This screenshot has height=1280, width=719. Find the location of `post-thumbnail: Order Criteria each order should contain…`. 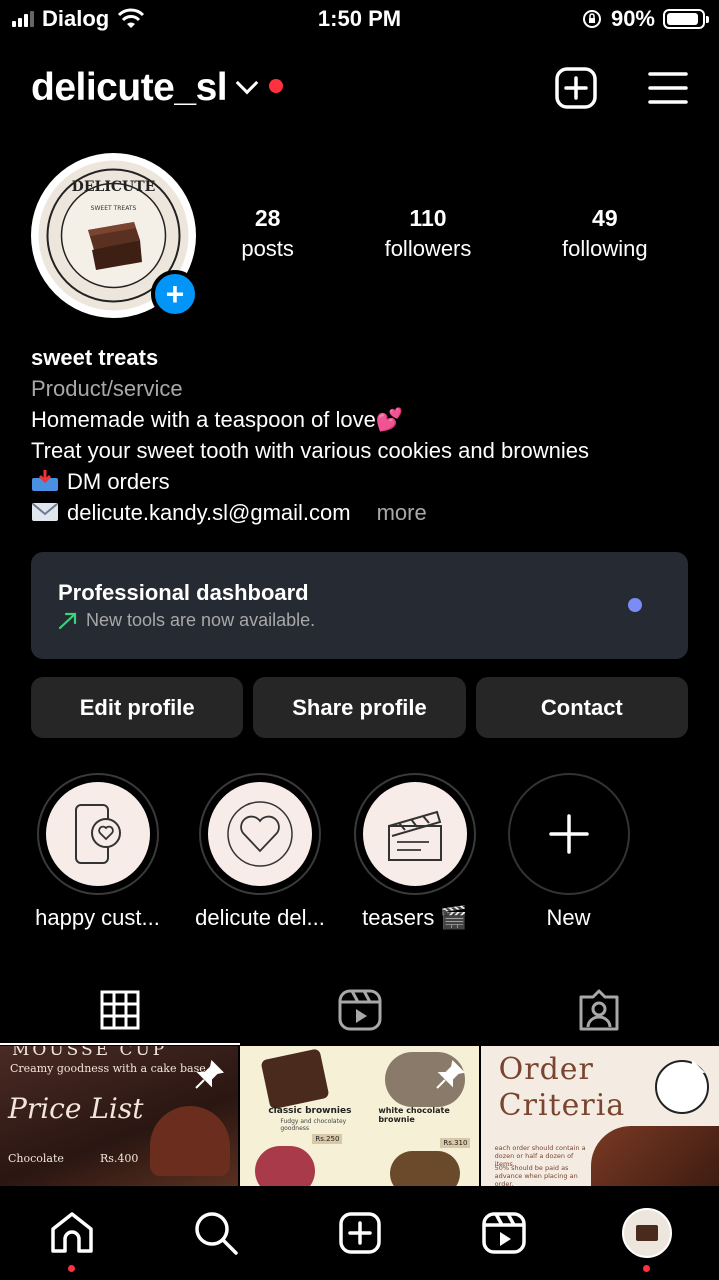

post-thumbnail: Order Criteria each order should contain… is located at coordinates (599, 1116).